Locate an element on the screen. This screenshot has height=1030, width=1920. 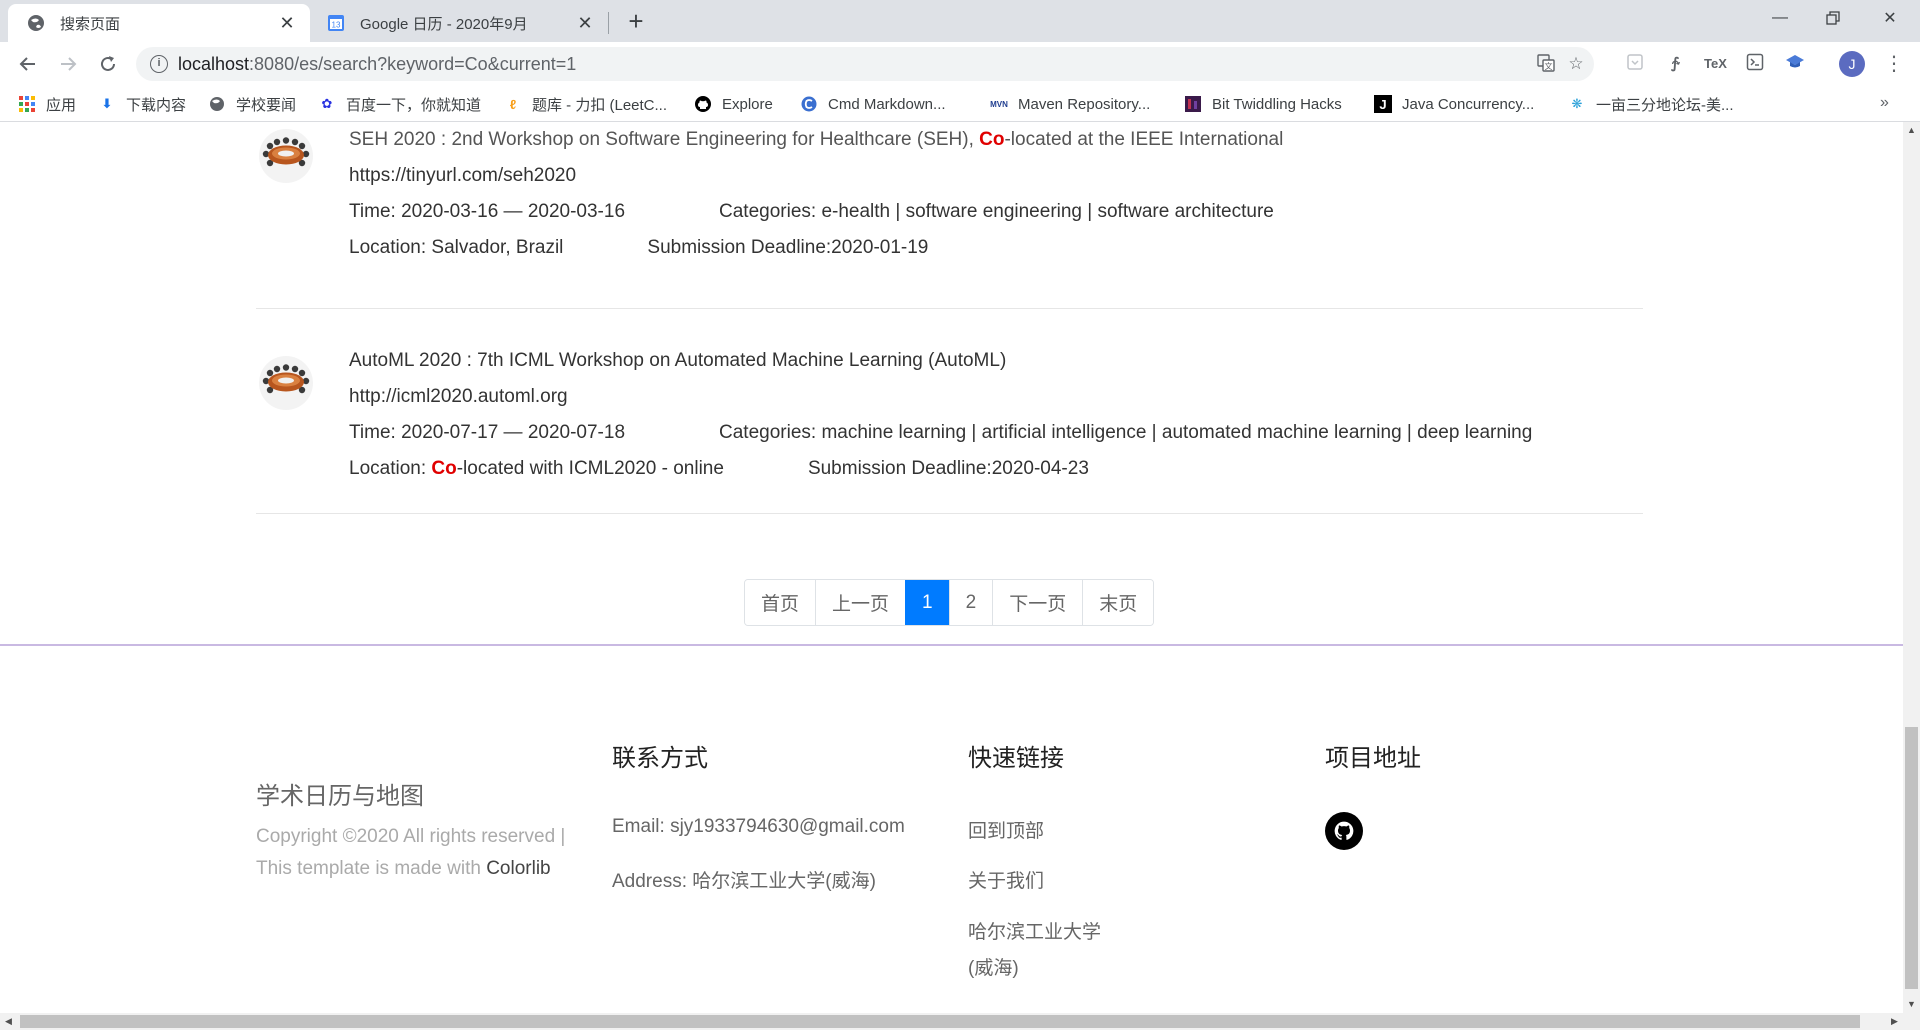
tab-separator is located at coordinates (608, 23).